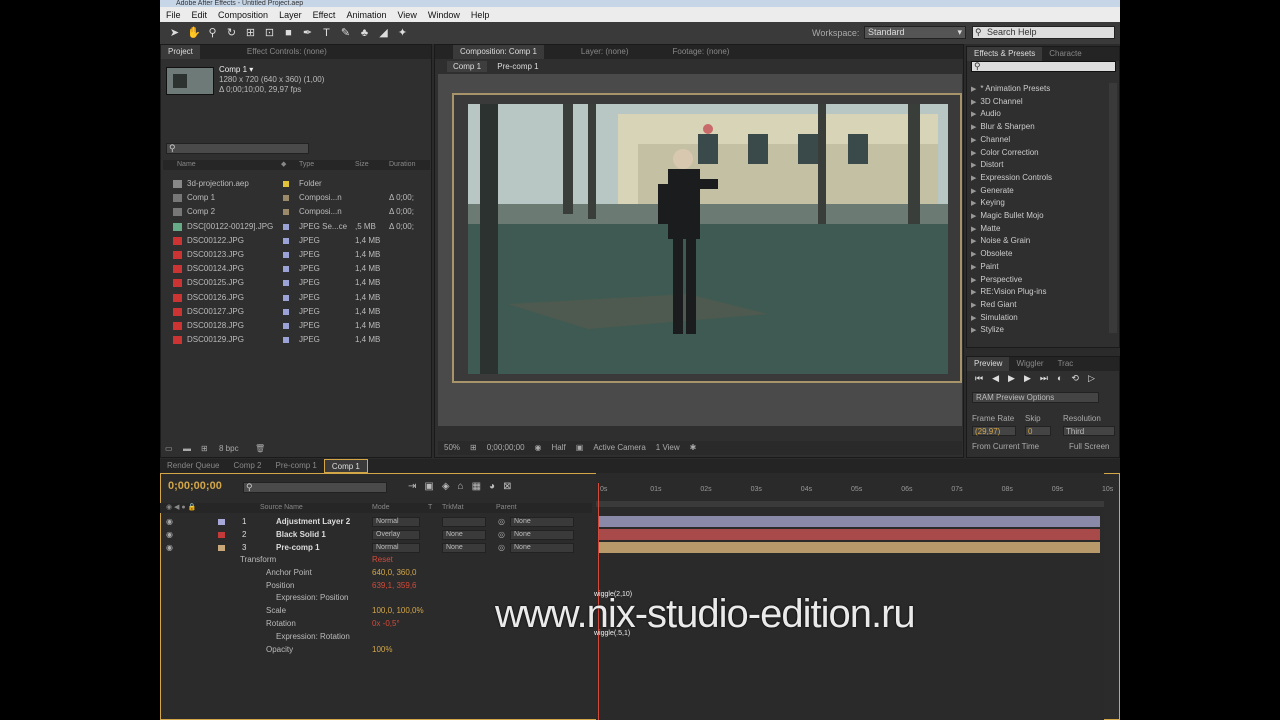  I want to click on tab-precomp1: Pre-comp 1, so click(296, 466).